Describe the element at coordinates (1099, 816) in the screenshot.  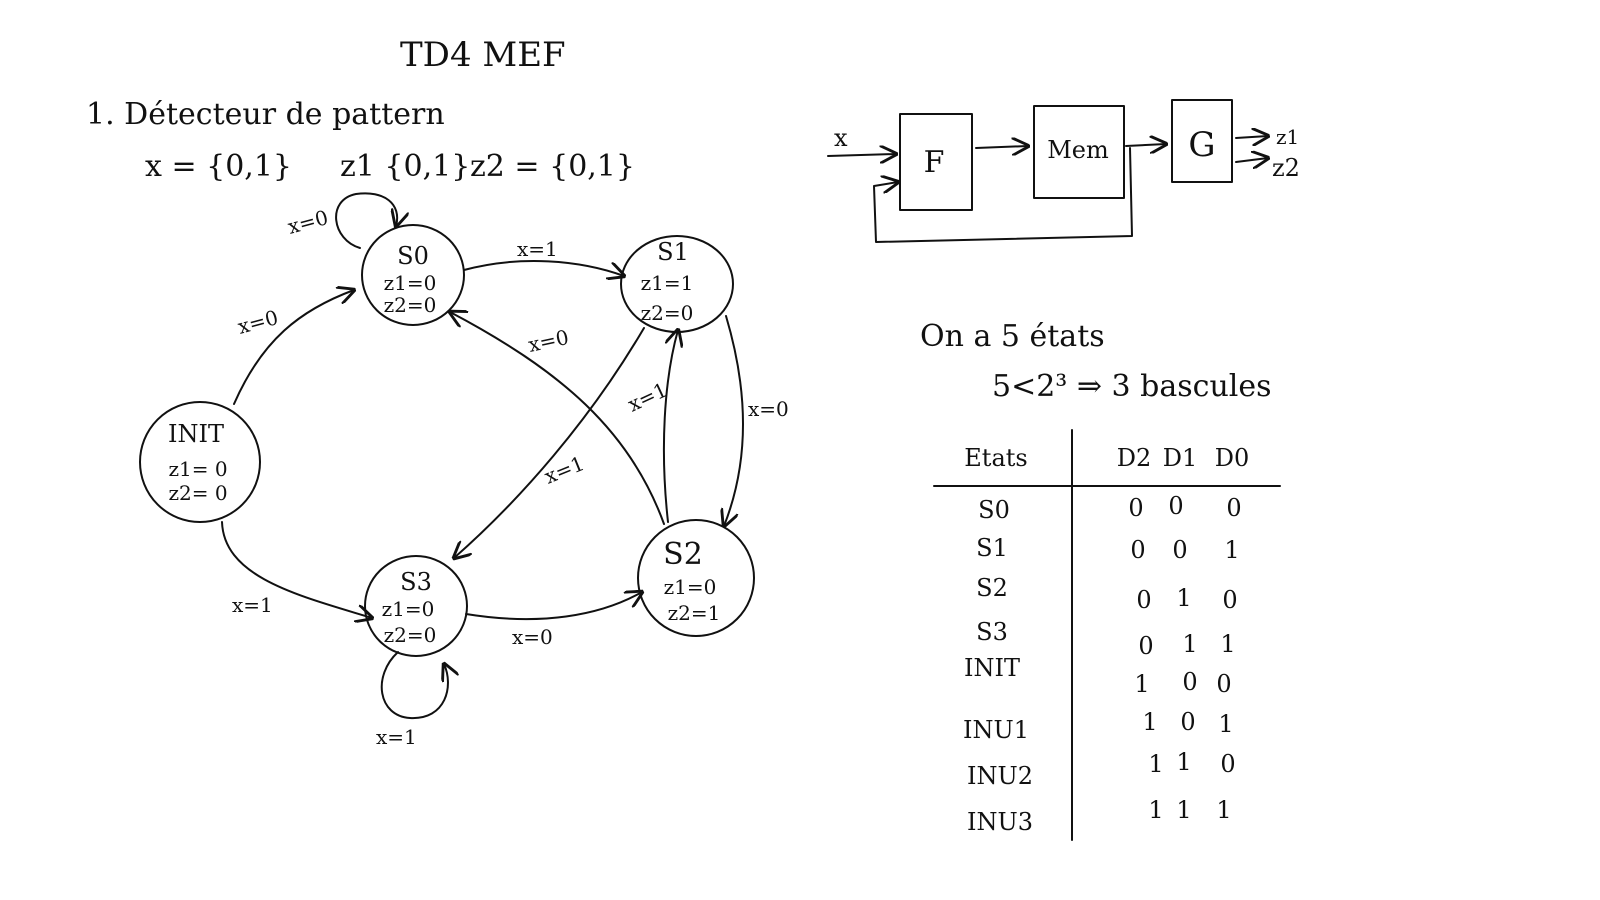
I see `table-row-inu3: INU3 1 1 1` at that location.